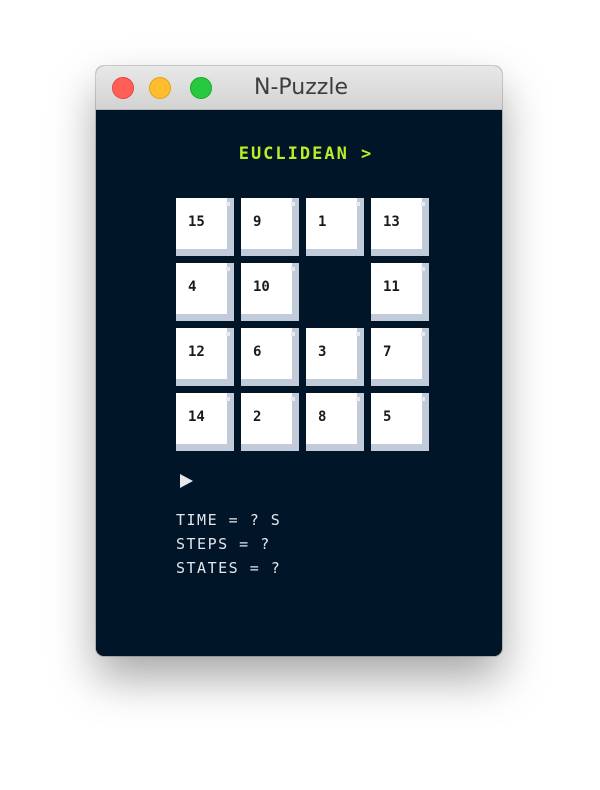  I want to click on tile-number: 1, so click(322, 222).